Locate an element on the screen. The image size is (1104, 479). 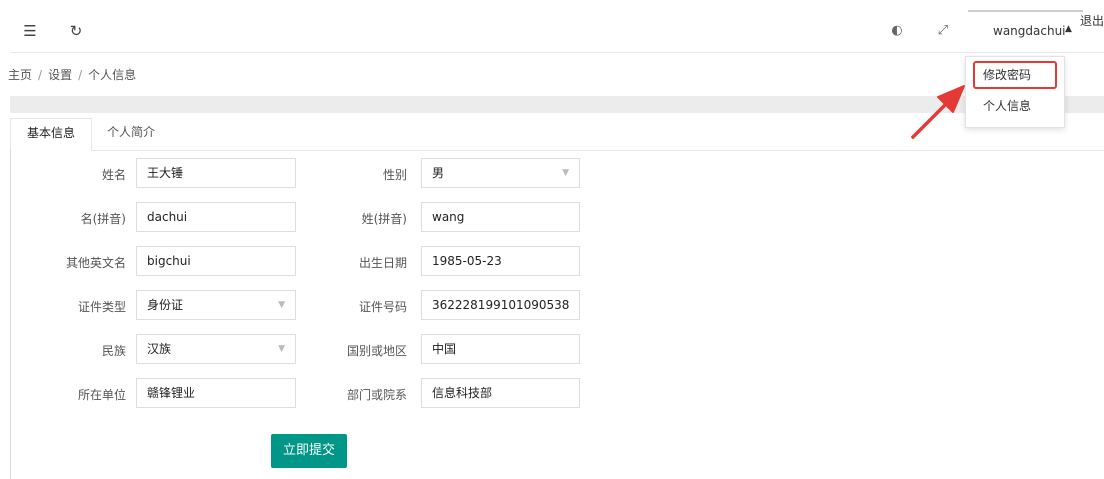
highlight-box is located at coordinates (1015, 75).